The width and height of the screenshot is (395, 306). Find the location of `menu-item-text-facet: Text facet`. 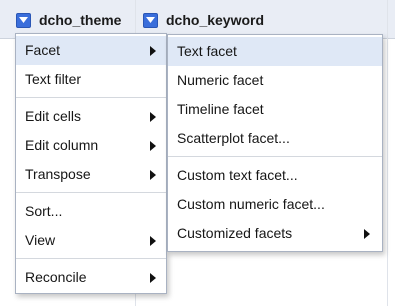

menu-item-text-facet: Text facet is located at coordinates (275, 51).